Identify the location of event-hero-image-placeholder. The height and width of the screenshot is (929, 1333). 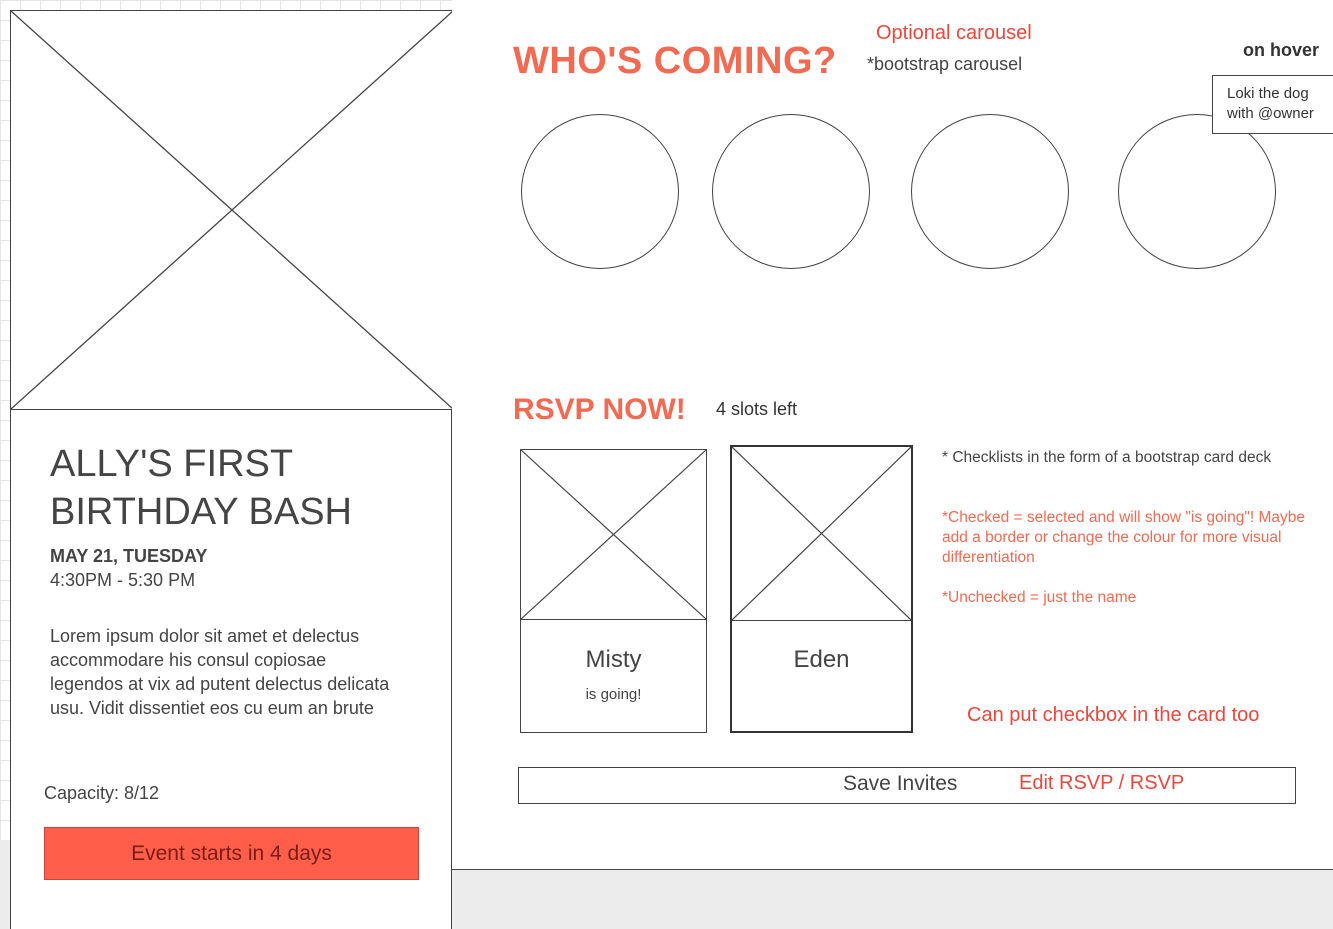
(232, 210).